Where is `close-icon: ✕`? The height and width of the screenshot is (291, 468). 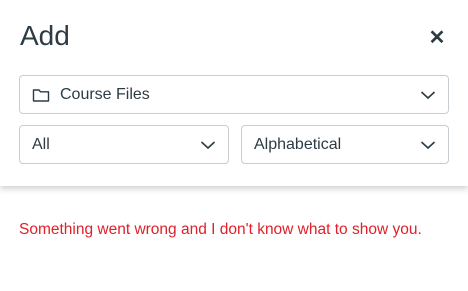
close-icon: ✕ is located at coordinates (437, 37).